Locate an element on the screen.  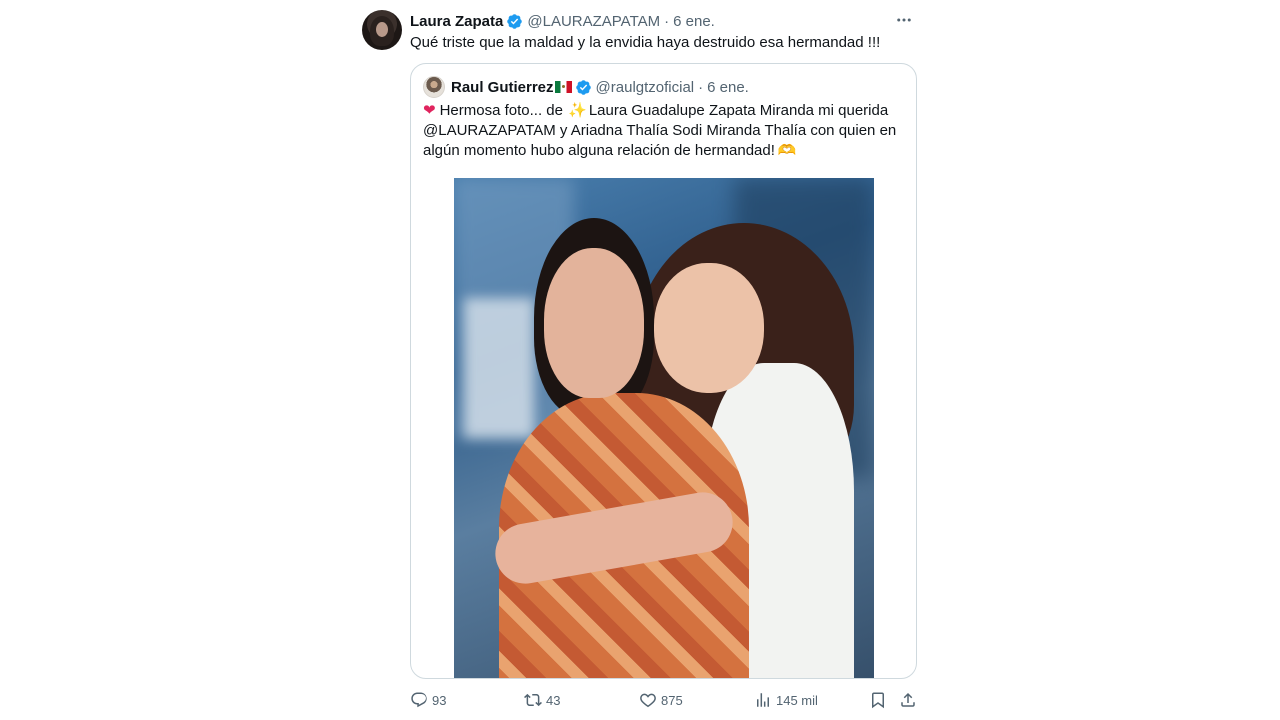
views-button: 145 mil is located at coordinates (786, 700).